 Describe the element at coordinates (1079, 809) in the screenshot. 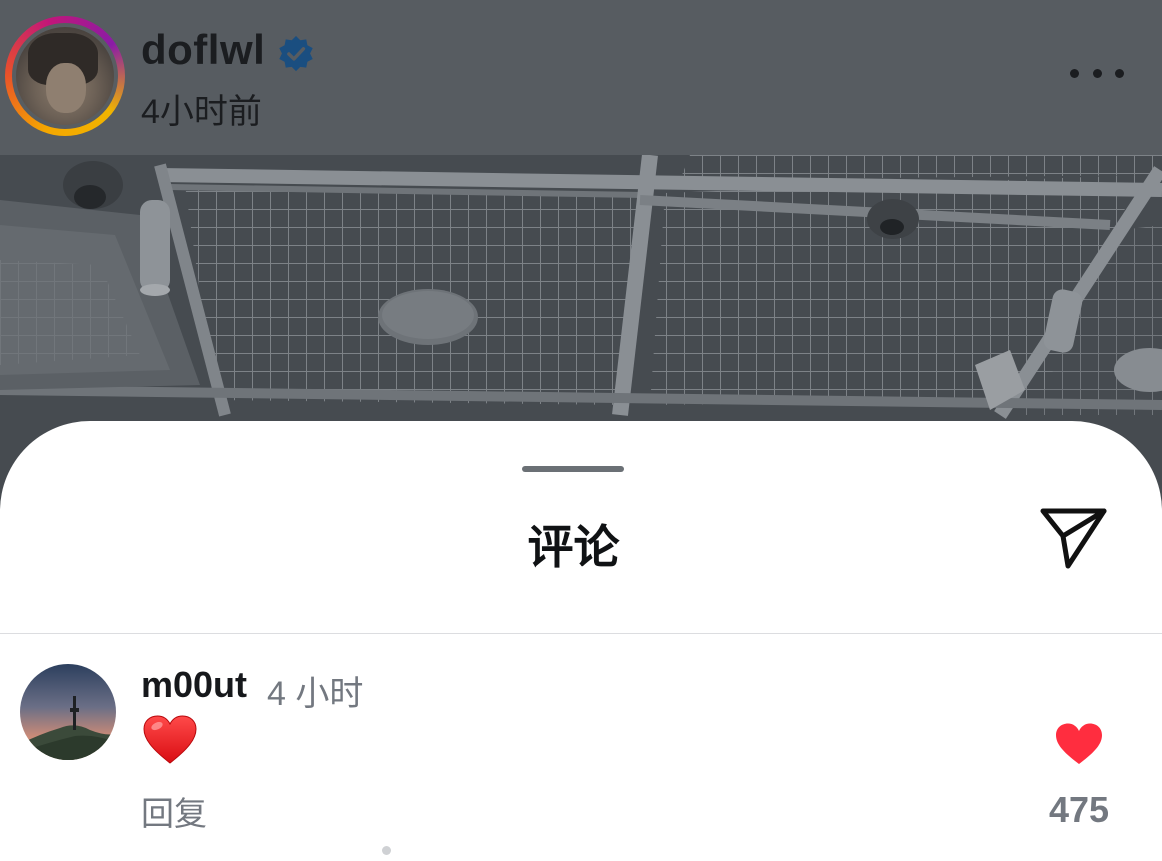

I see `like-count: 475` at that location.